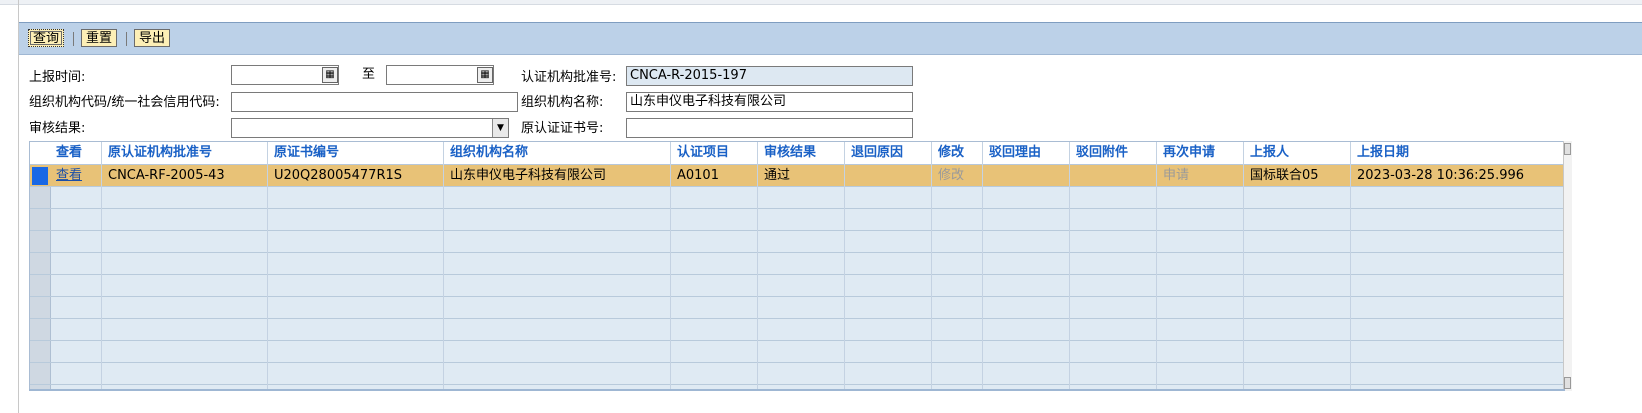 The image size is (1642, 413). Describe the element at coordinates (1457, 153) in the screenshot. I see `col-header-report-date: 上报日期` at that location.